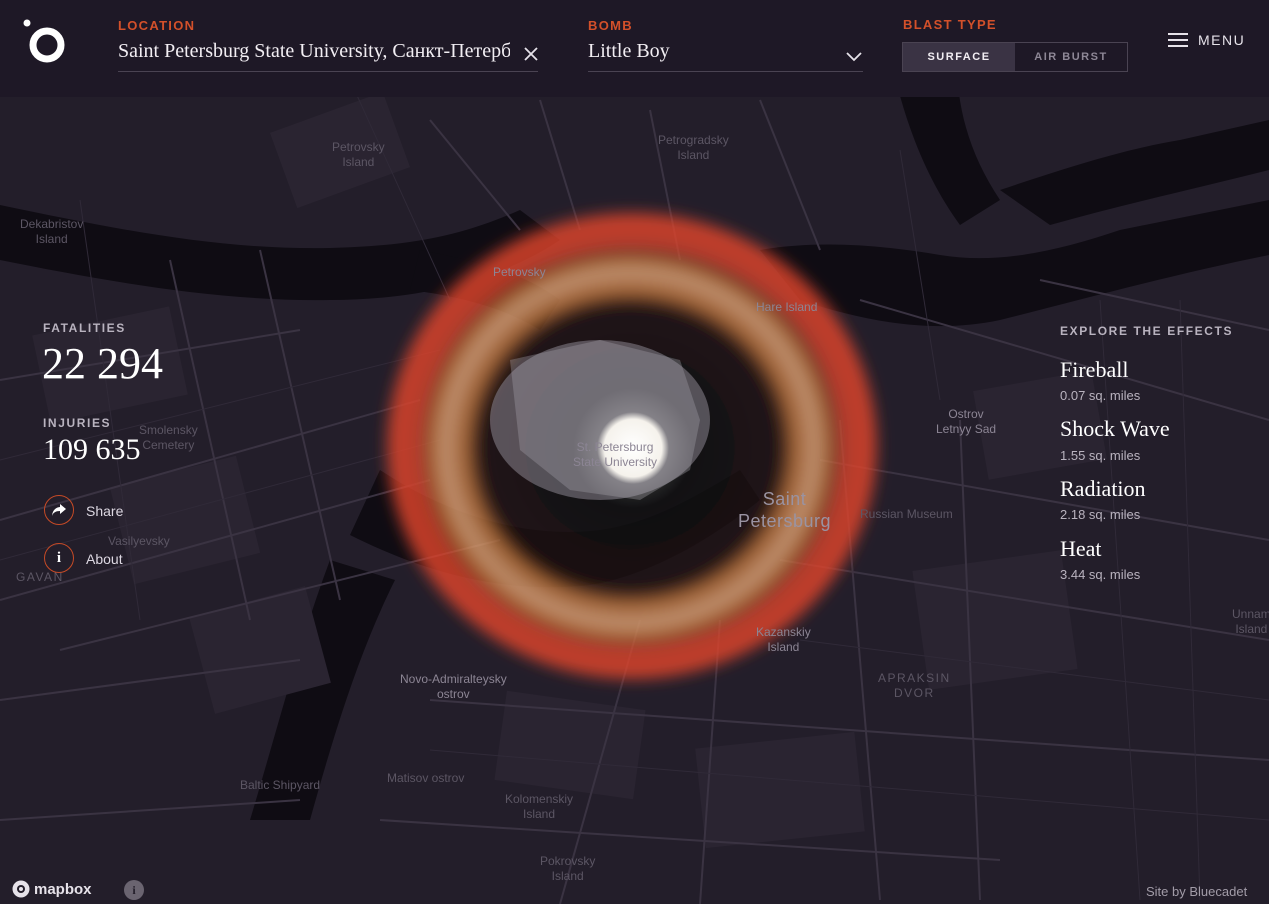  Describe the element at coordinates (966, 421) in the screenshot. I see `map-label: Ostrov Letnyy Sad` at that location.